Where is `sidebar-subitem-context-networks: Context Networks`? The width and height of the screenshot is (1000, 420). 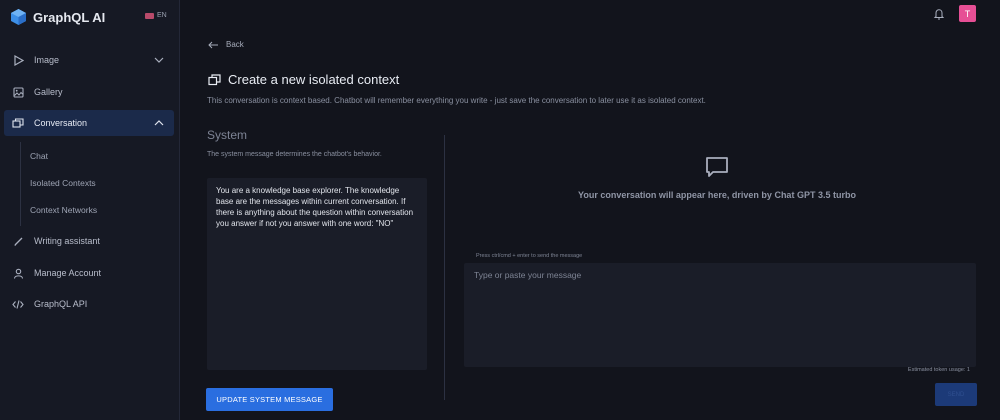
sidebar-subitem-context-networks: Context Networks is located at coordinates (63, 210).